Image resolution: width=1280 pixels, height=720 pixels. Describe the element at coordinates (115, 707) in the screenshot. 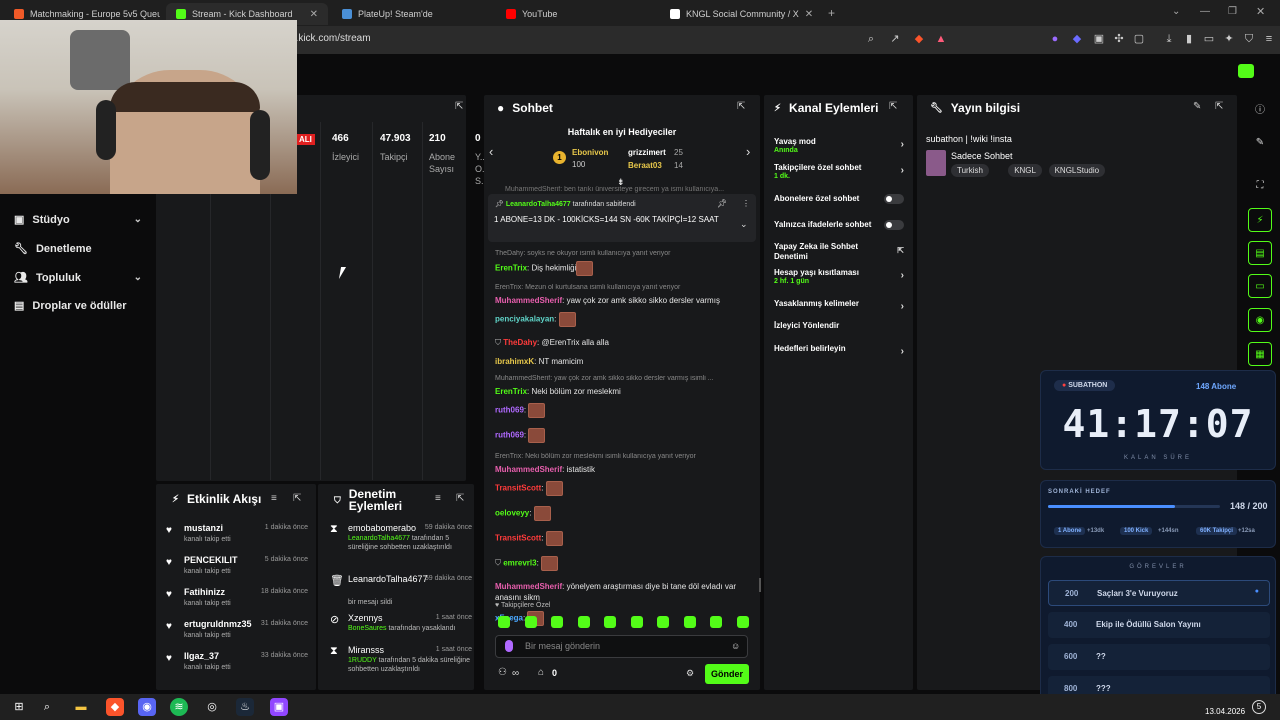

I see `brave-icon: ◆` at that location.